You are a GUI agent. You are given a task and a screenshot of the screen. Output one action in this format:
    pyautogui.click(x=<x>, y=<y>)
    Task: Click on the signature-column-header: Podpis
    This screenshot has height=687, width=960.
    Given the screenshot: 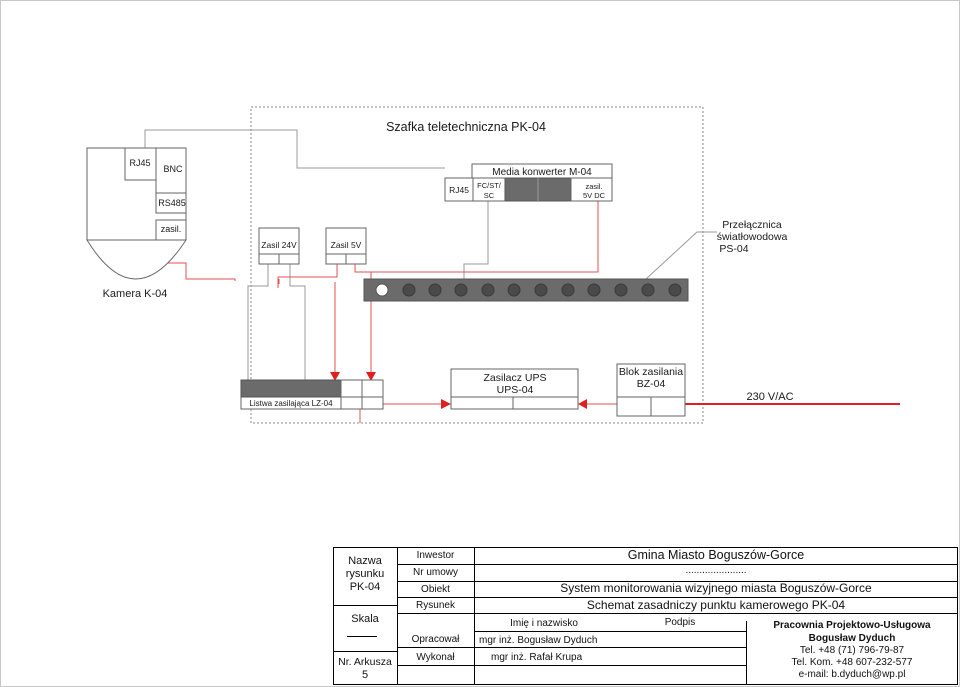 What is the action you would take?
    pyautogui.click(x=680, y=622)
    